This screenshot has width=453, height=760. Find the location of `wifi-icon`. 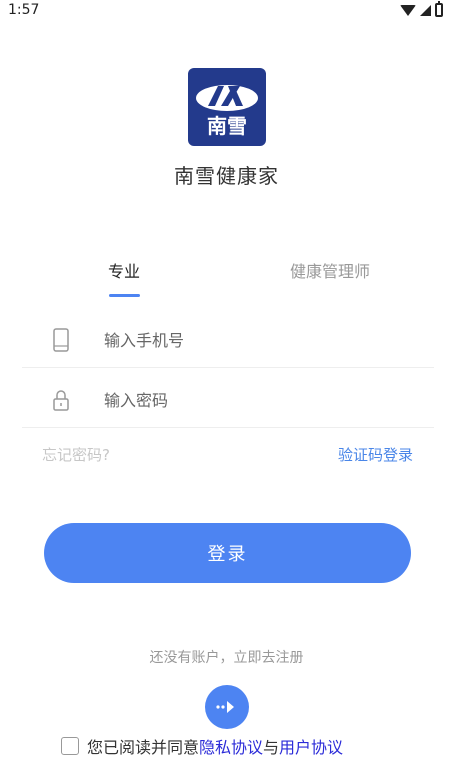

wifi-icon is located at coordinates (408, 10).